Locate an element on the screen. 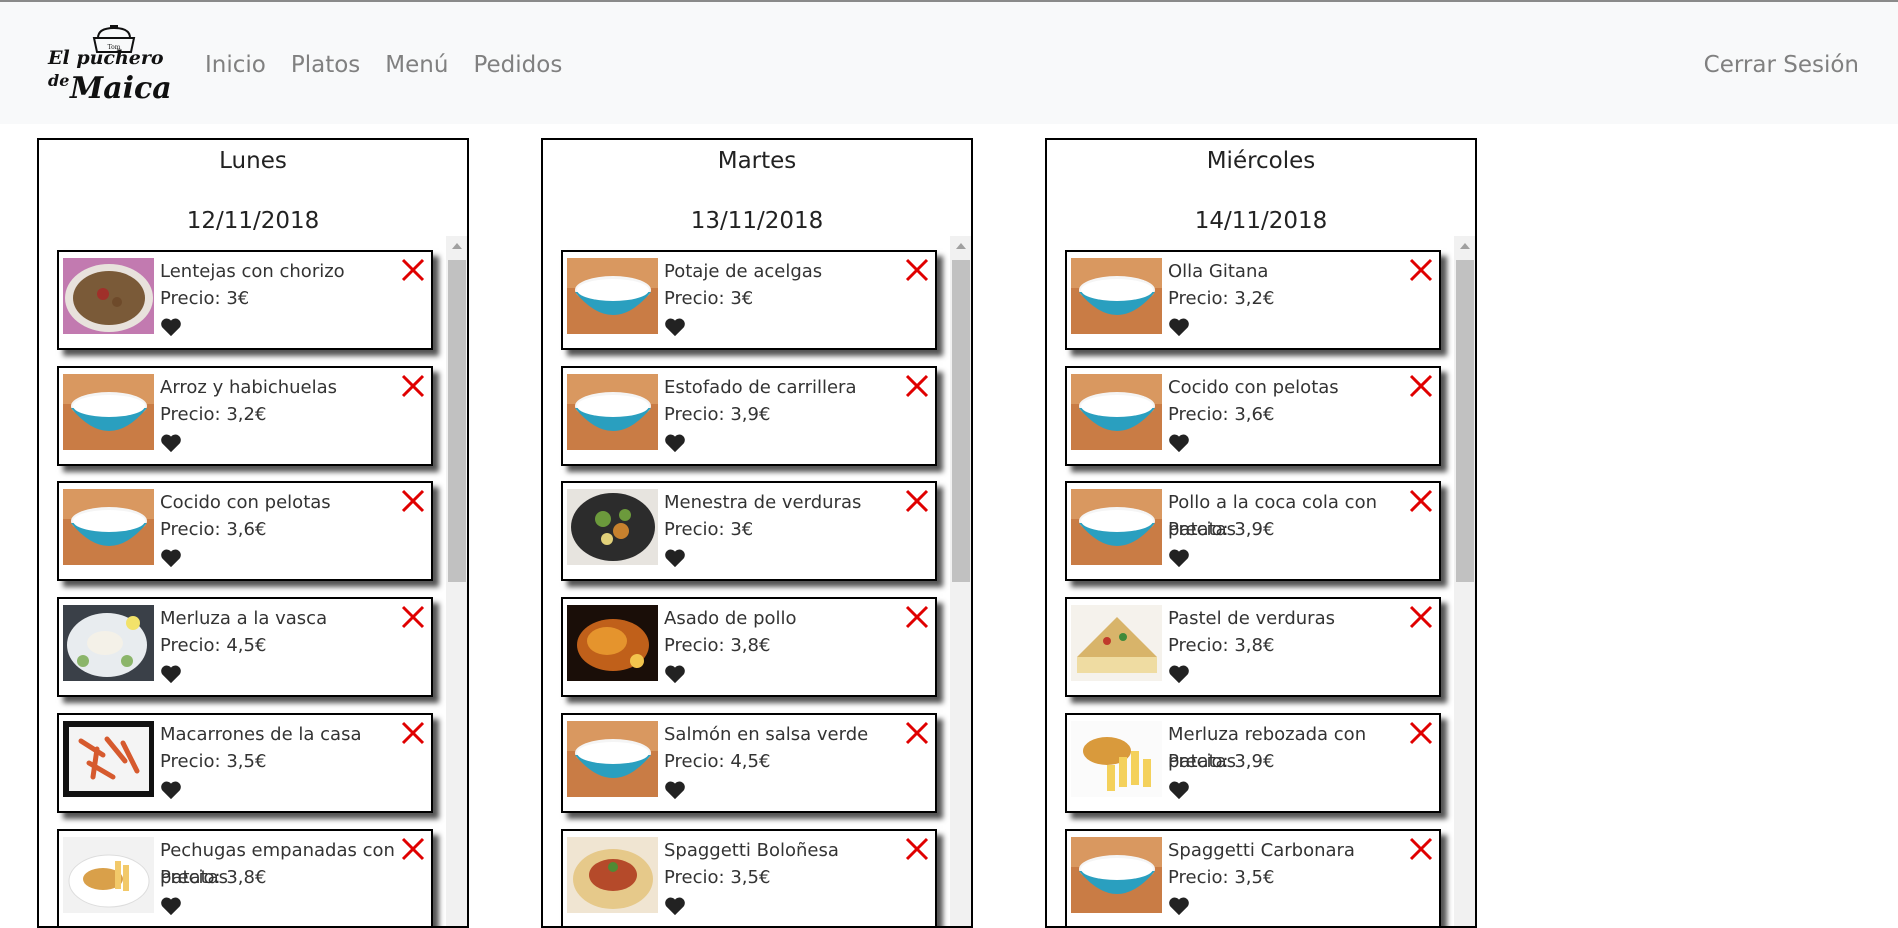 This screenshot has height=928, width=1898. dish-card: Estofado de carrillera Precio: 3,9€ is located at coordinates (749, 416).